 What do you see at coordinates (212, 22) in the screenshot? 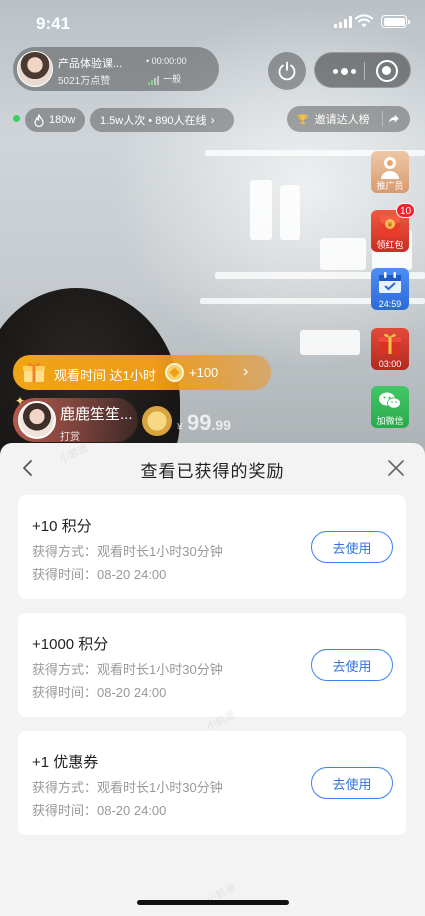
I see `status-bar: 9:41` at bounding box center [212, 22].